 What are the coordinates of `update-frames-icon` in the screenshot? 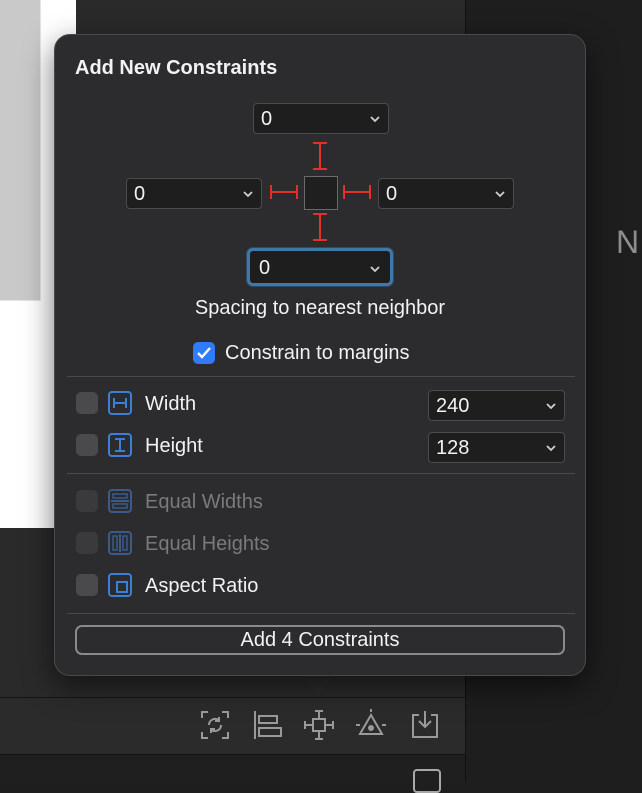 It's located at (215, 725).